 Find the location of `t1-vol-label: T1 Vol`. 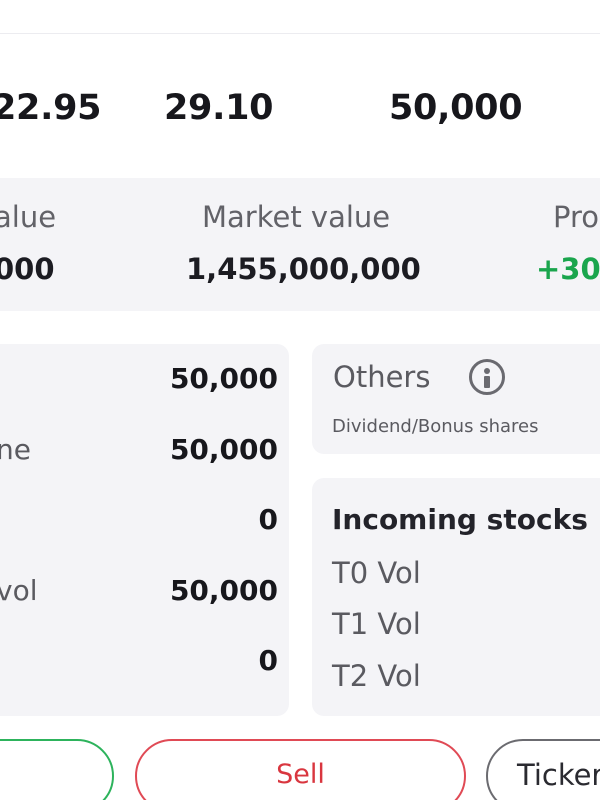

t1-vol-label: T1 Vol is located at coordinates (376, 624).